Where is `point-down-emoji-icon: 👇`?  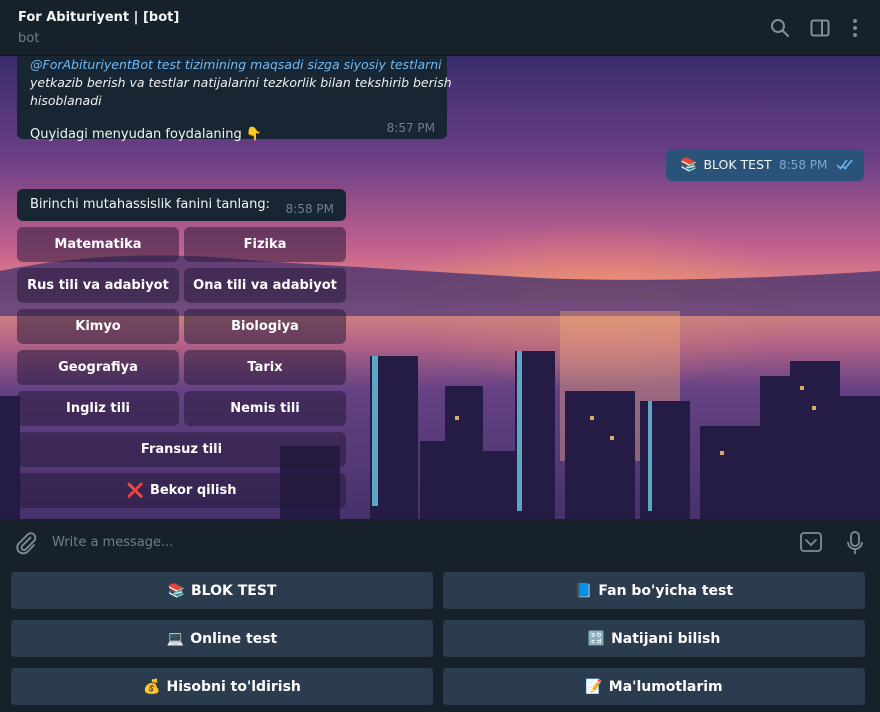 point-down-emoji-icon: 👇 is located at coordinates (254, 134).